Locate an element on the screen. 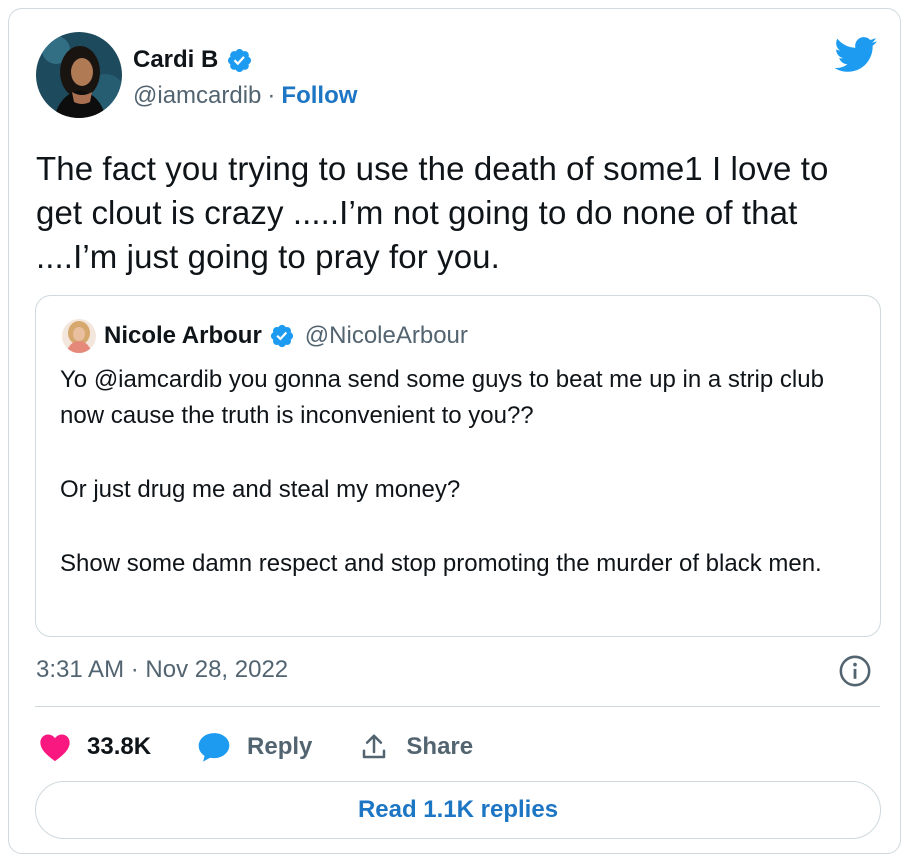 This screenshot has height=862, width=910. info-icon is located at coordinates (855, 671).